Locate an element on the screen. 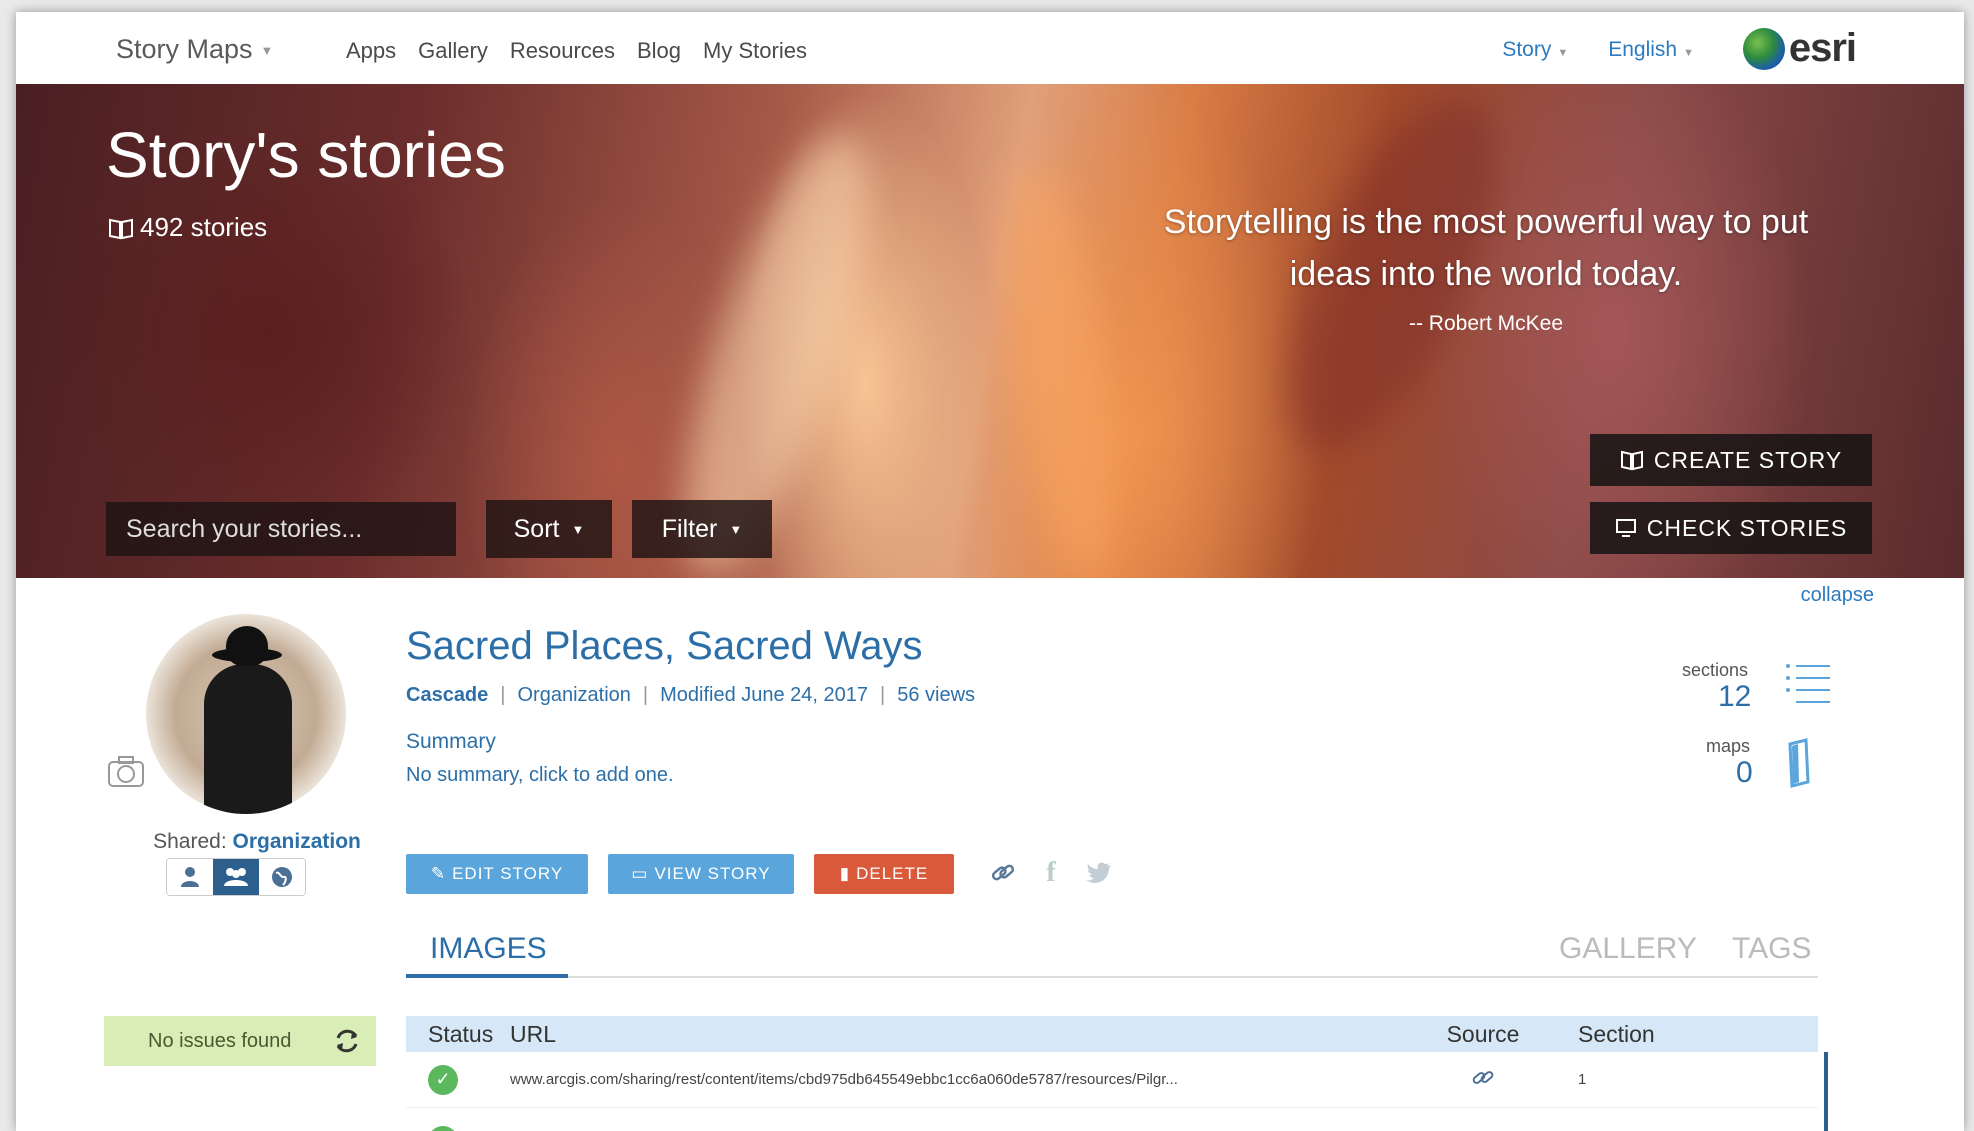 This screenshot has height=1131, width=1974. share-private-button is located at coordinates (190, 877).